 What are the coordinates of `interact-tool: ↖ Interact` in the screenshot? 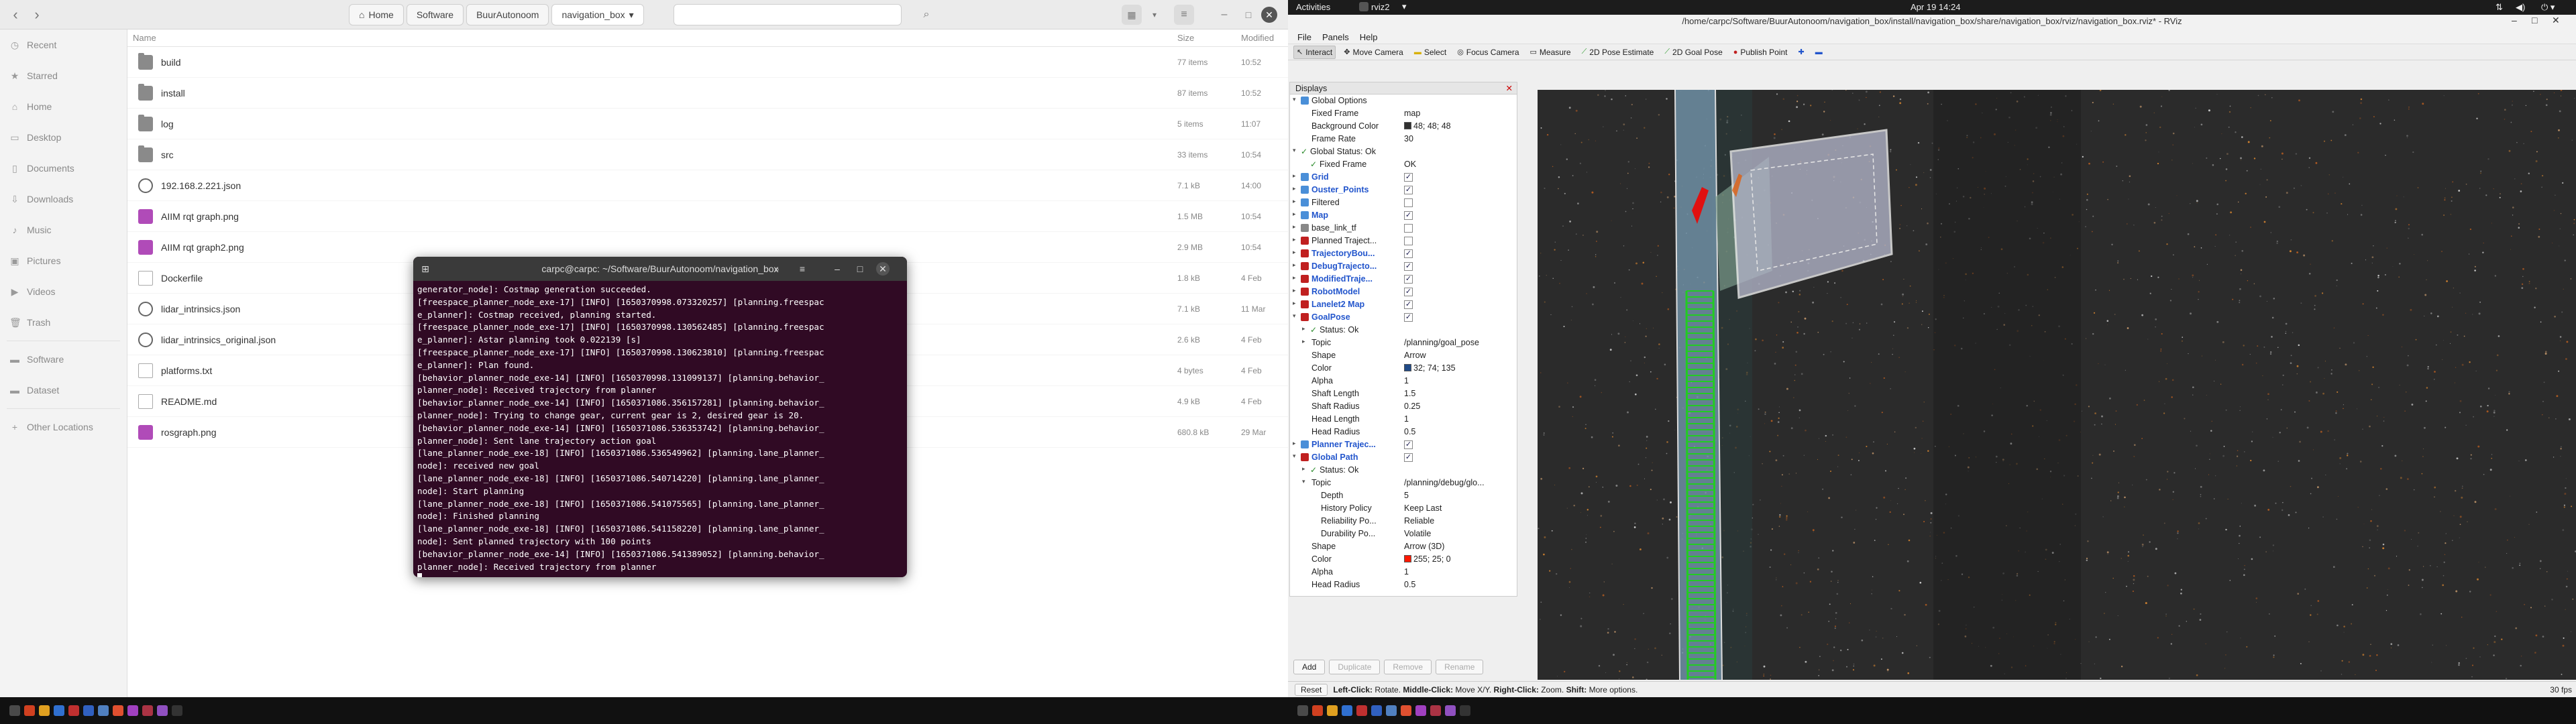 It's located at (1314, 52).